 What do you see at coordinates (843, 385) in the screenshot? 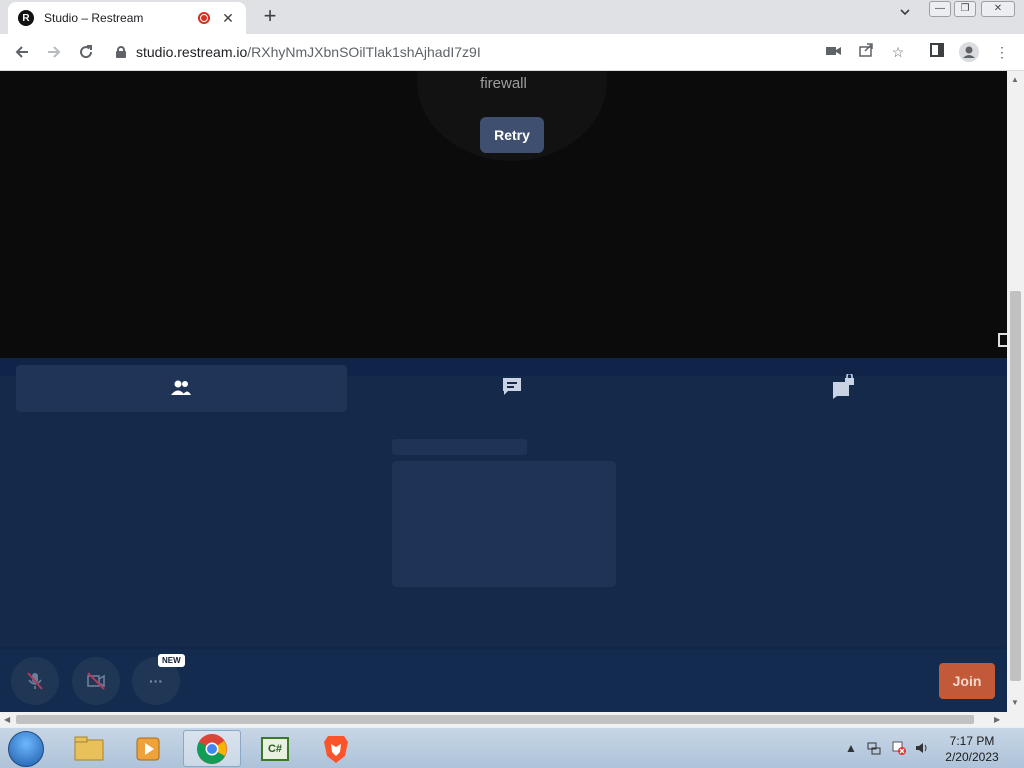
I see `locked-chat-icon` at bounding box center [843, 385].